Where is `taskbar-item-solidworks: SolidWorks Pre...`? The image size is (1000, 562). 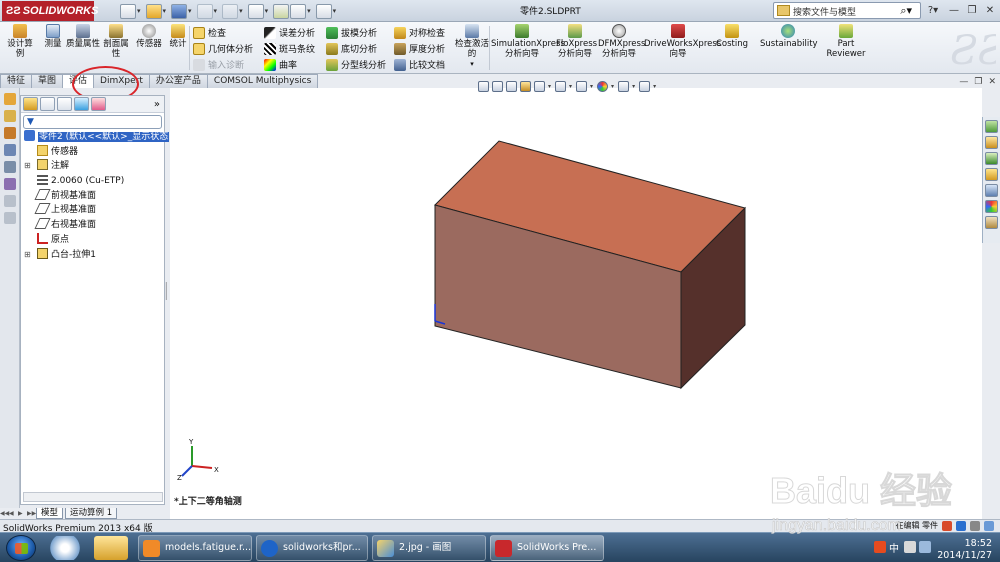
taskbar-item-solidworks: SolidWorks Pre... is located at coordinates (547, 548).